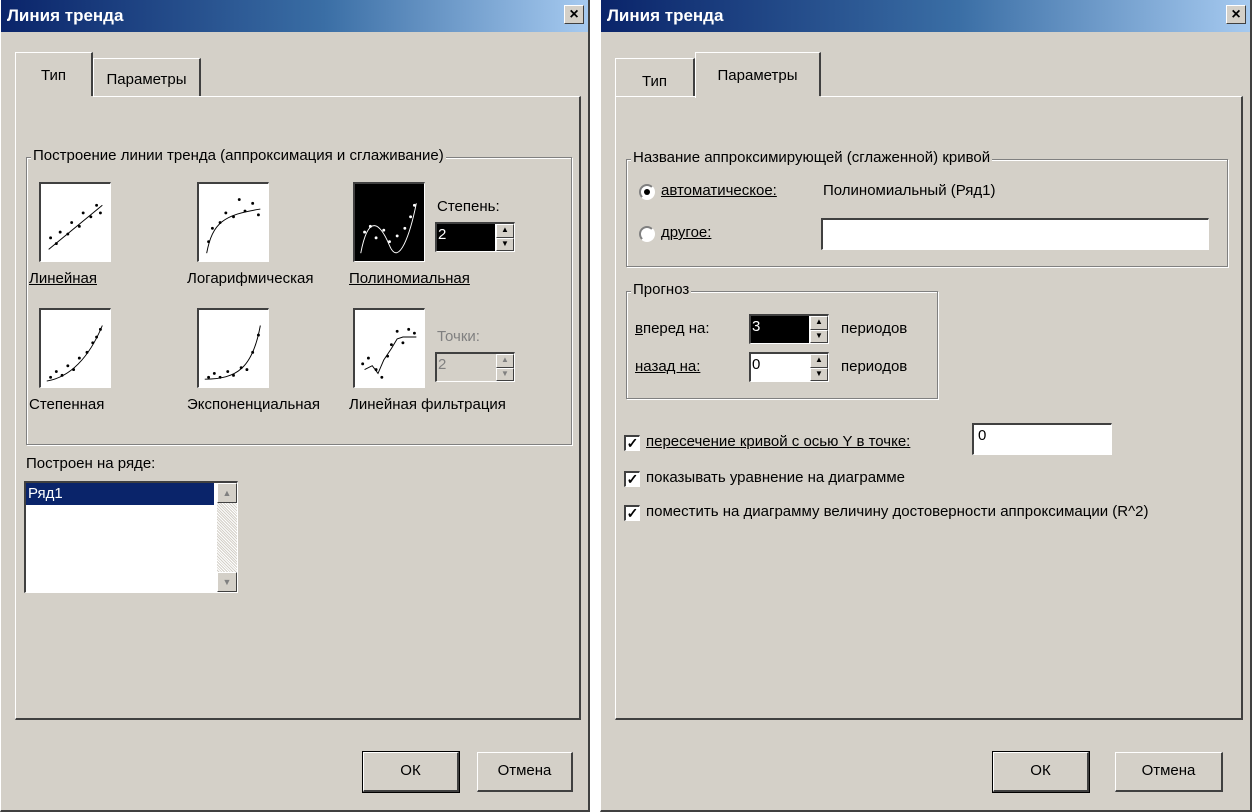  Describe the element at coordinates (874, 366) in the screenshot. I see `backward-periods-label: периодов` at that location.